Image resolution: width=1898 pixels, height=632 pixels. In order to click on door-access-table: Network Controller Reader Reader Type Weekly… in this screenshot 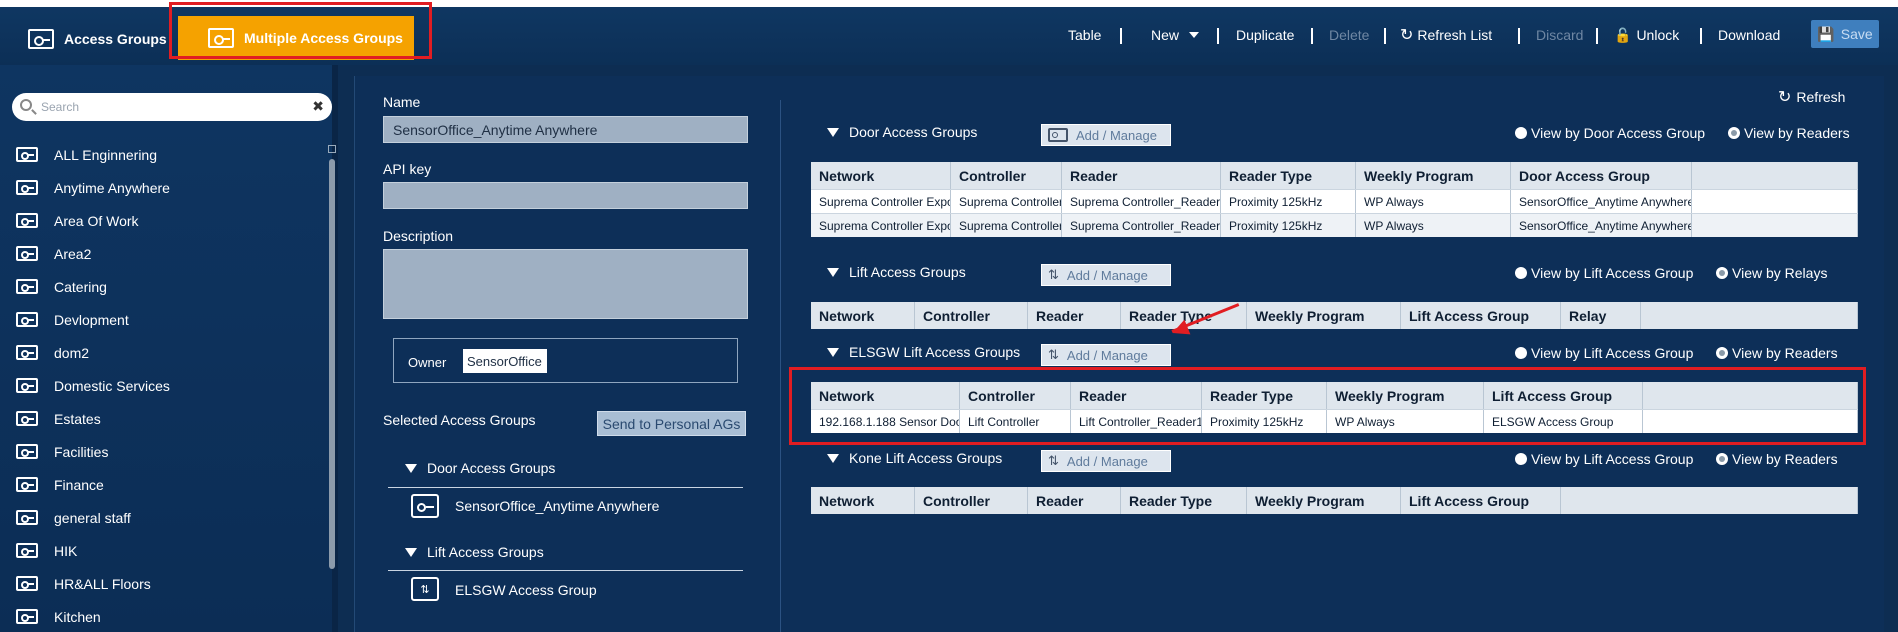, I will do `click(1334, 199)`.